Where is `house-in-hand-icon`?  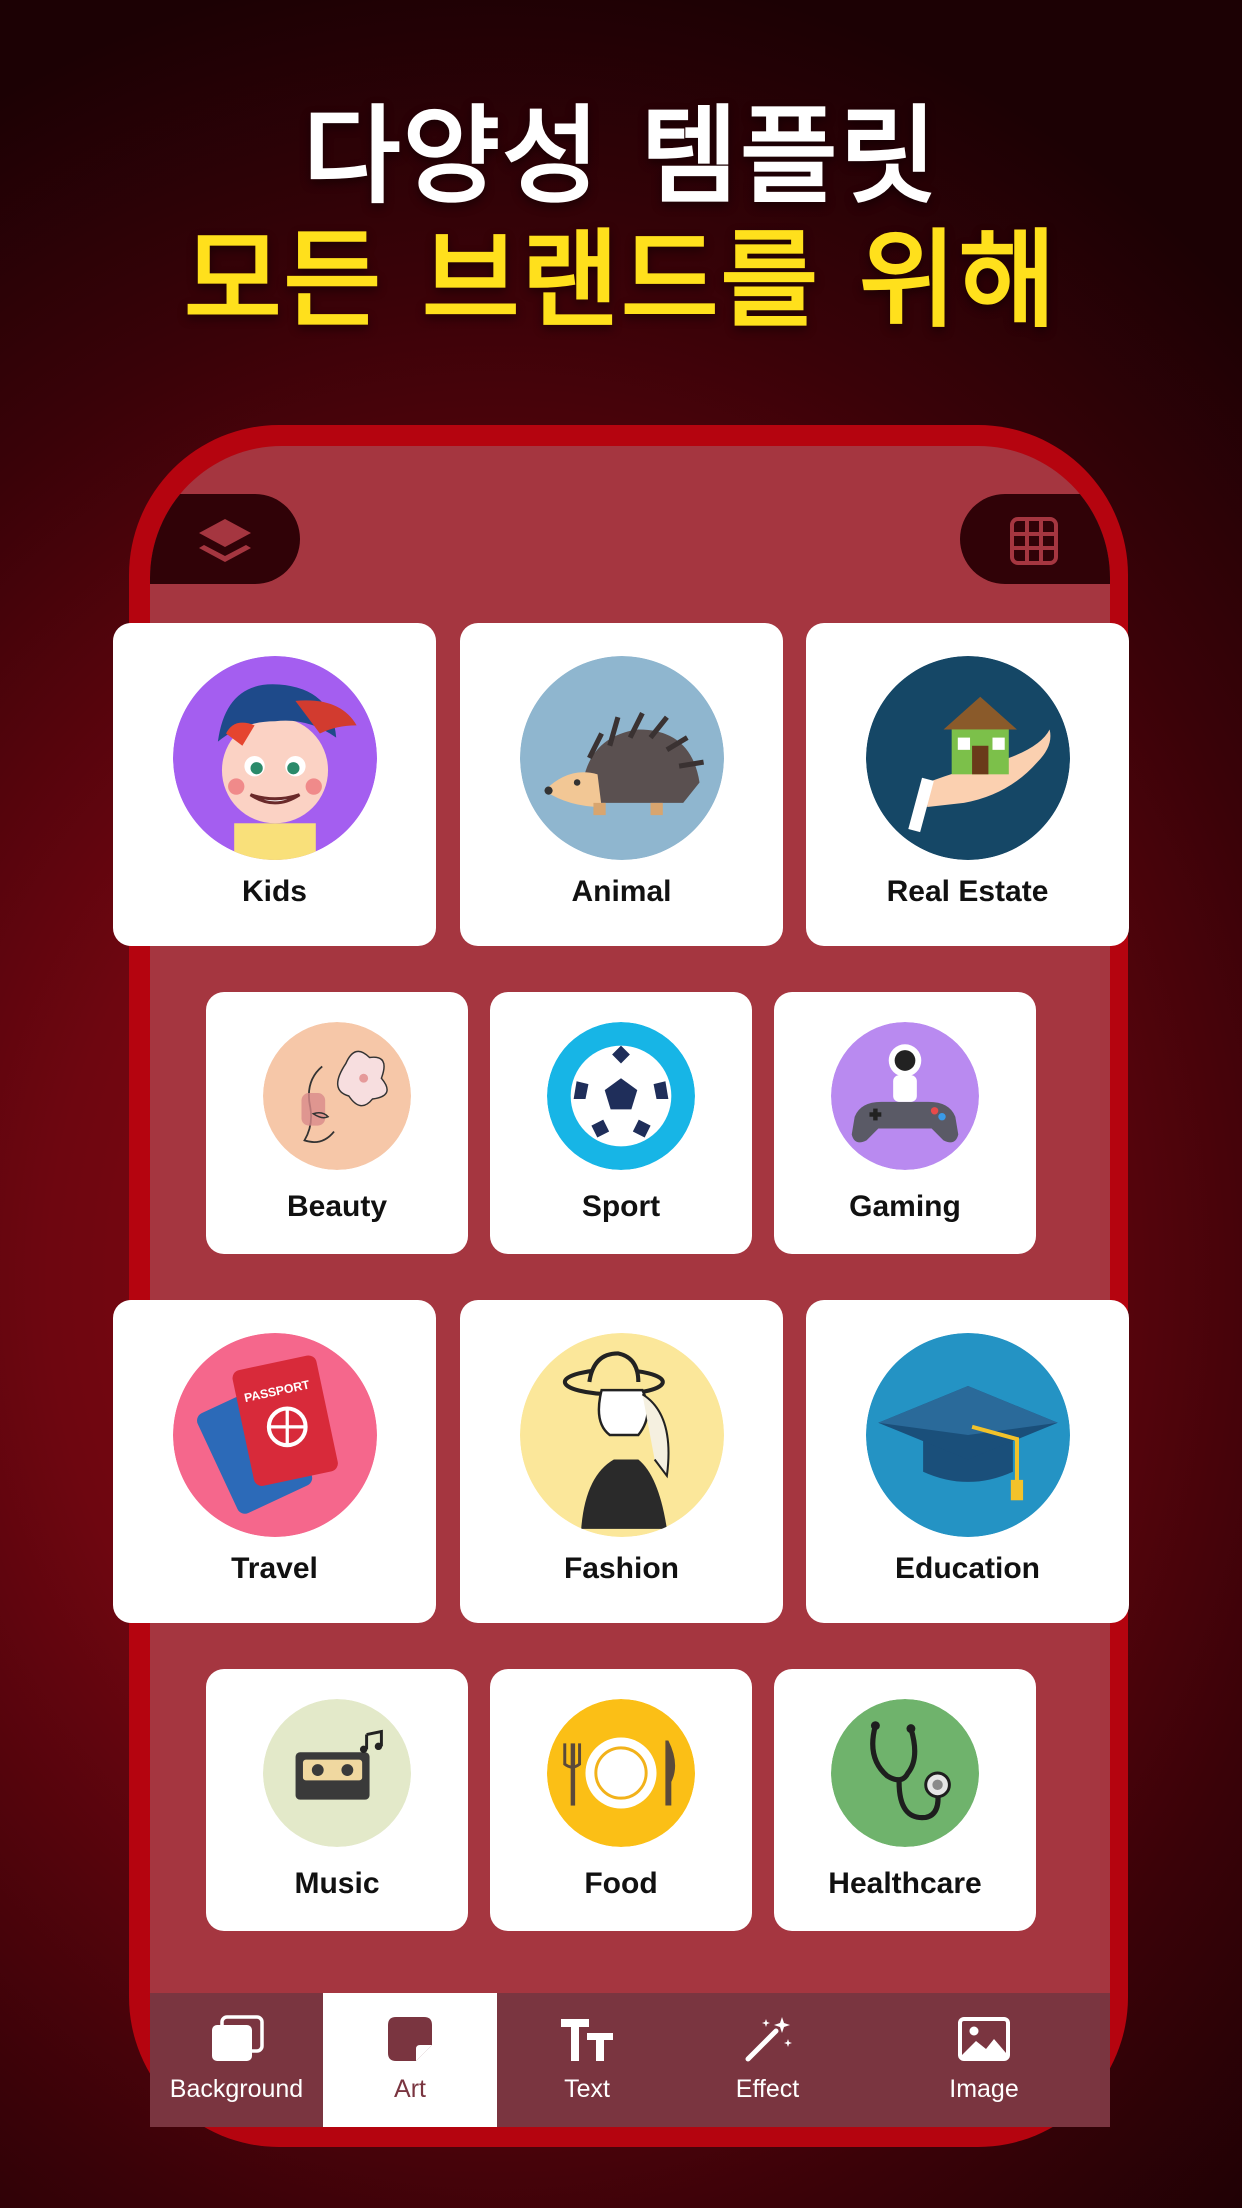 house-in-hand-icon is located at coordinates (967, 758).